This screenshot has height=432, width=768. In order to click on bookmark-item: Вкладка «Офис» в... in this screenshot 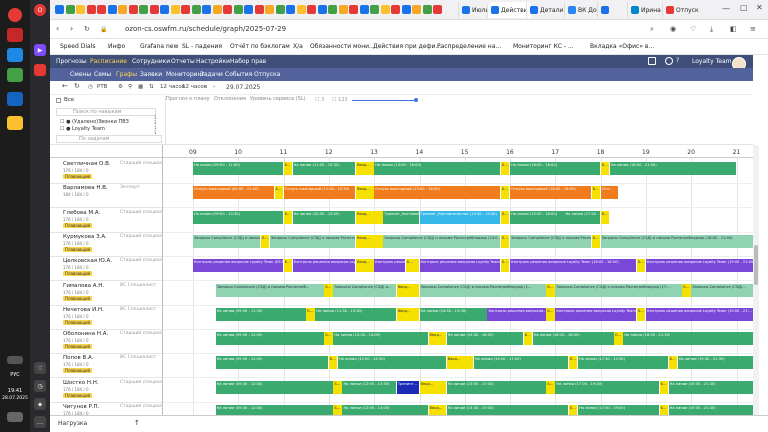, I will do `click(622, 46)`.